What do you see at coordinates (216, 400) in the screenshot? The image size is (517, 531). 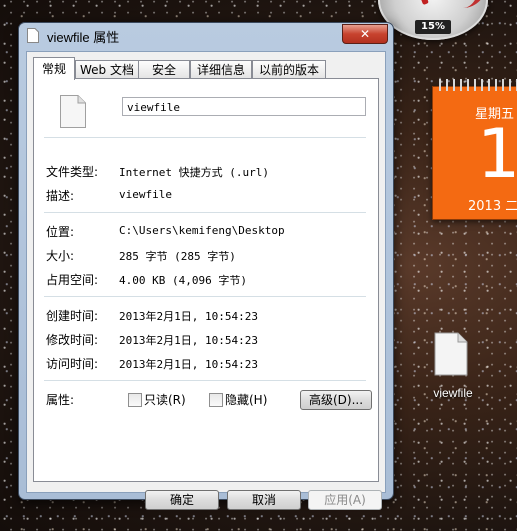 I see `hidden-checkbox` at bounding box center [216, 400].